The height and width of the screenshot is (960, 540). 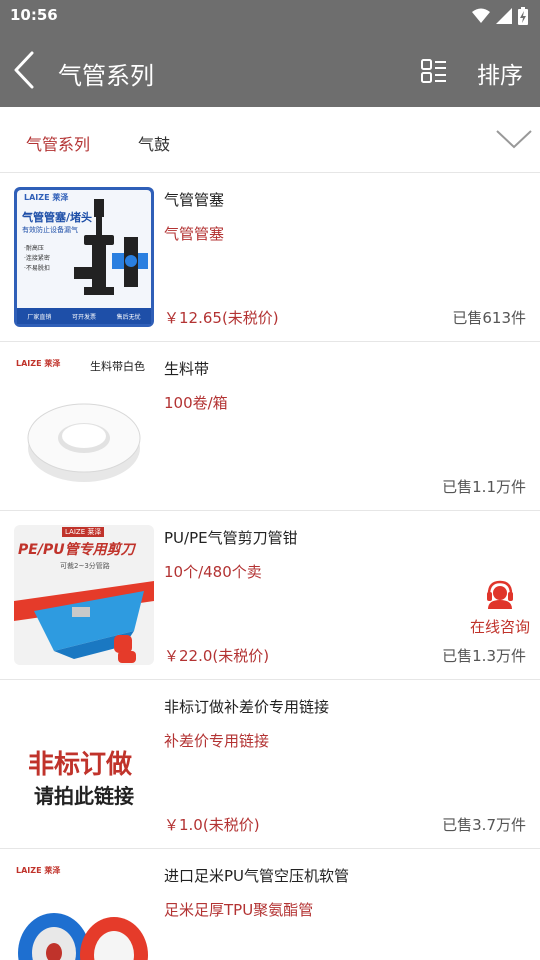 What do you see at coordinates (83, 936) in the screenshot?
I see `air-hose-coil-illustration` at bounding box center [83, 936].